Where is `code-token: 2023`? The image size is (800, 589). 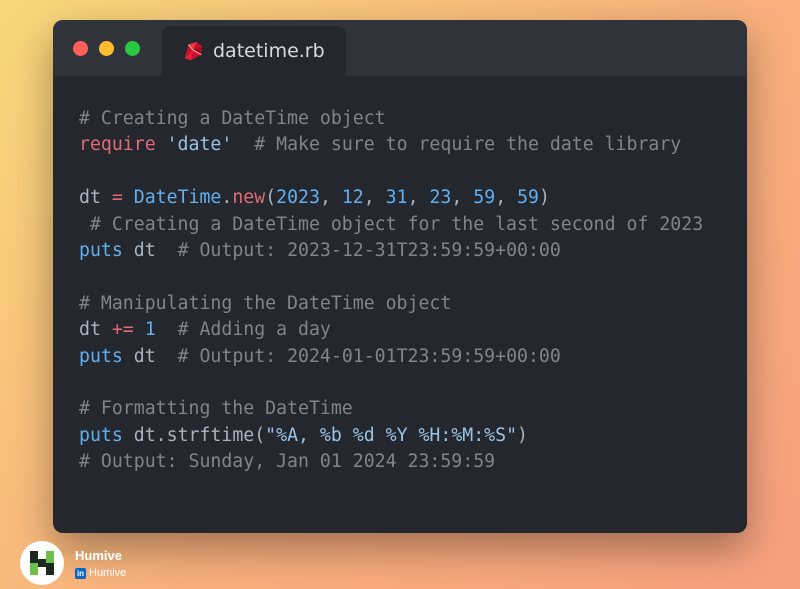 code-token: 2023 is located at coordinates (298, 198).